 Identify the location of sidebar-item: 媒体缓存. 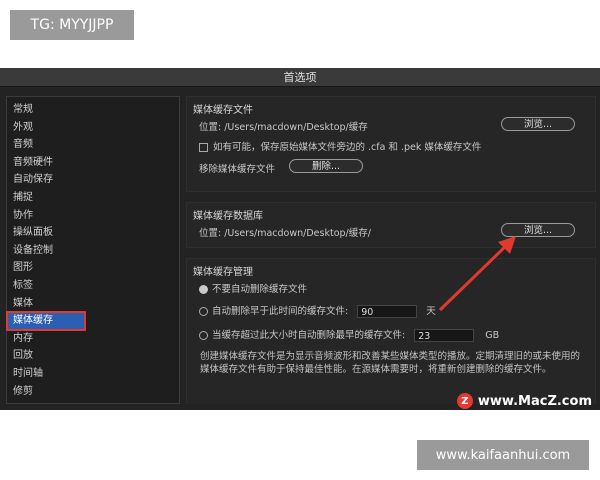
(46, 321).